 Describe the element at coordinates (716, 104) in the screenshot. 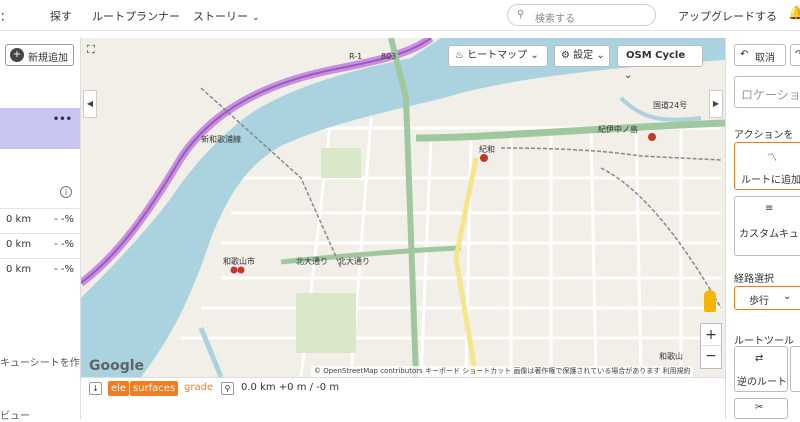

I see `collapse-right-icon: ▶` at that location.